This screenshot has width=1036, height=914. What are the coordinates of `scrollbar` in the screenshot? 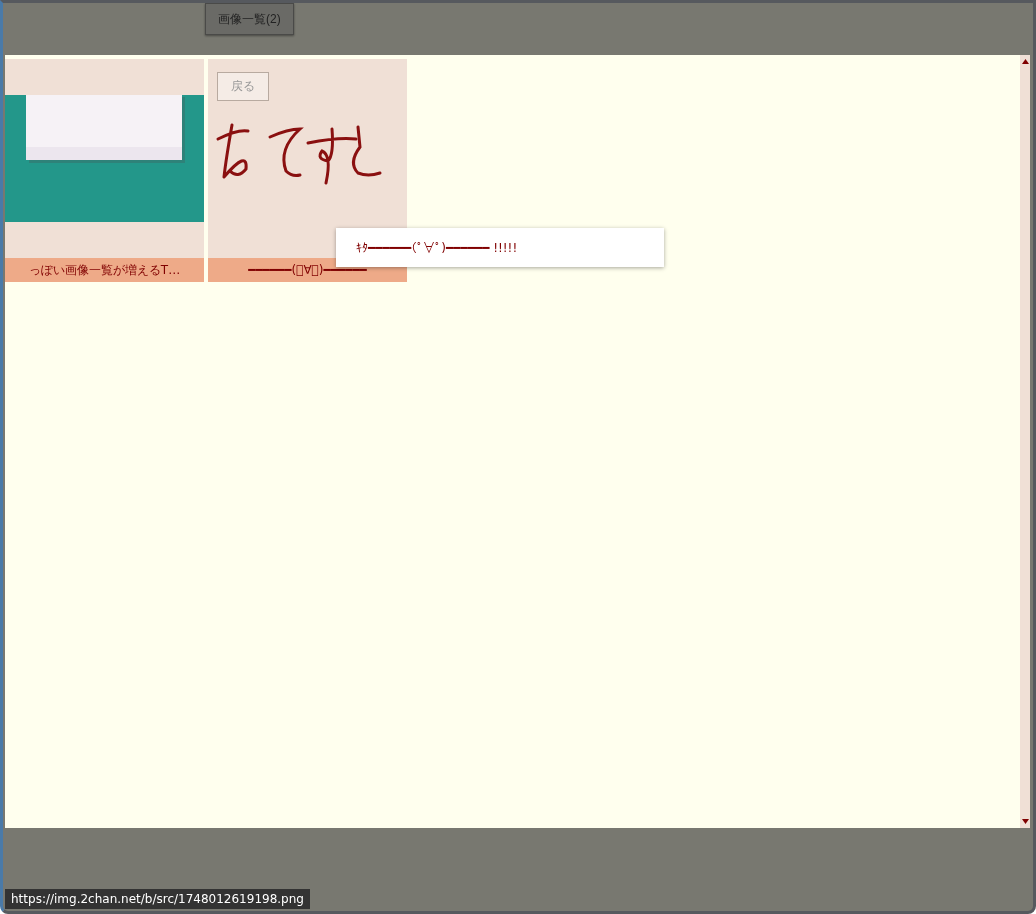 It's located at (1025, 441).